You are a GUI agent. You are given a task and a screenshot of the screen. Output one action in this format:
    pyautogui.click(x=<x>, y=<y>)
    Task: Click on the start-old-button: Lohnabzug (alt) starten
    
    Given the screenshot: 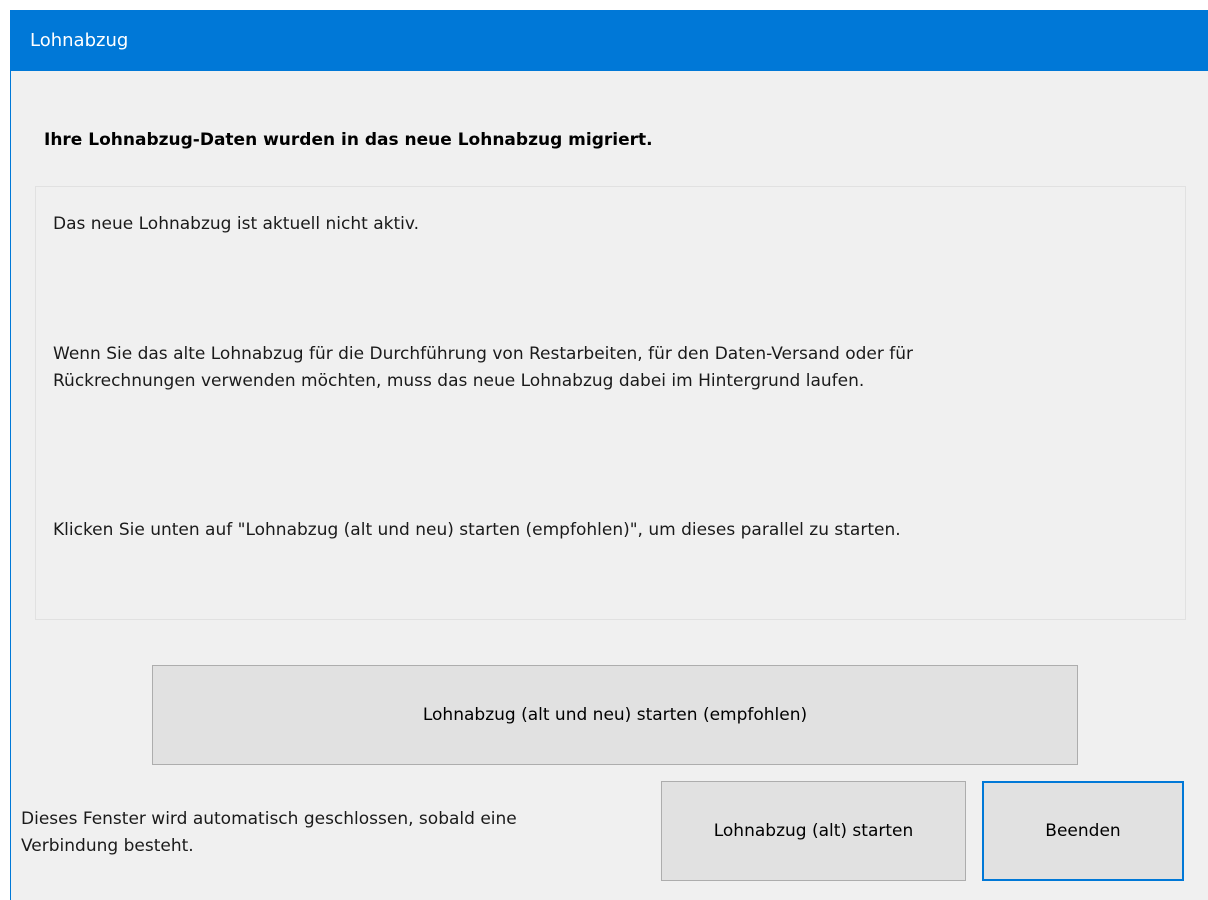 What is the action you would take?
    pyautogui.click(x=813, y=831)
    